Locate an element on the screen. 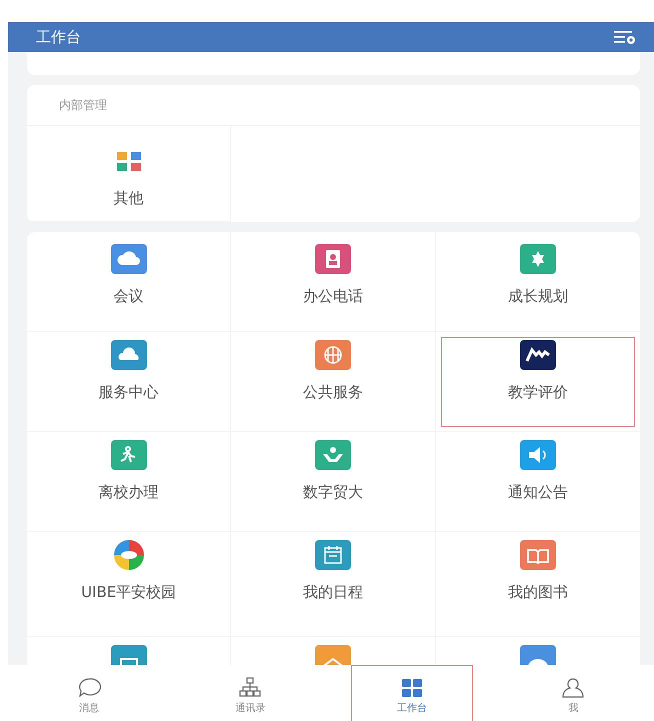  section-title: 内部管理 is located at coordinates (83, 105).